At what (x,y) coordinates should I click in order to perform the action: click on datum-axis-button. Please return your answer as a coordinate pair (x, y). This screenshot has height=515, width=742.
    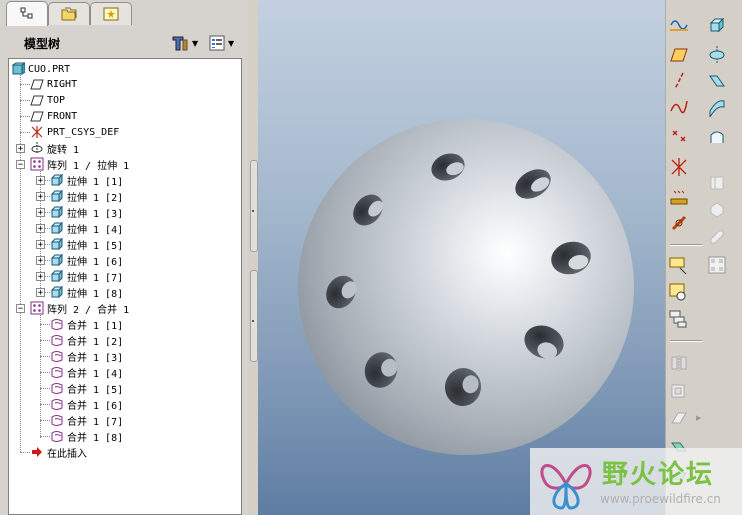
    Looking at the image, I should click on (679, 81).